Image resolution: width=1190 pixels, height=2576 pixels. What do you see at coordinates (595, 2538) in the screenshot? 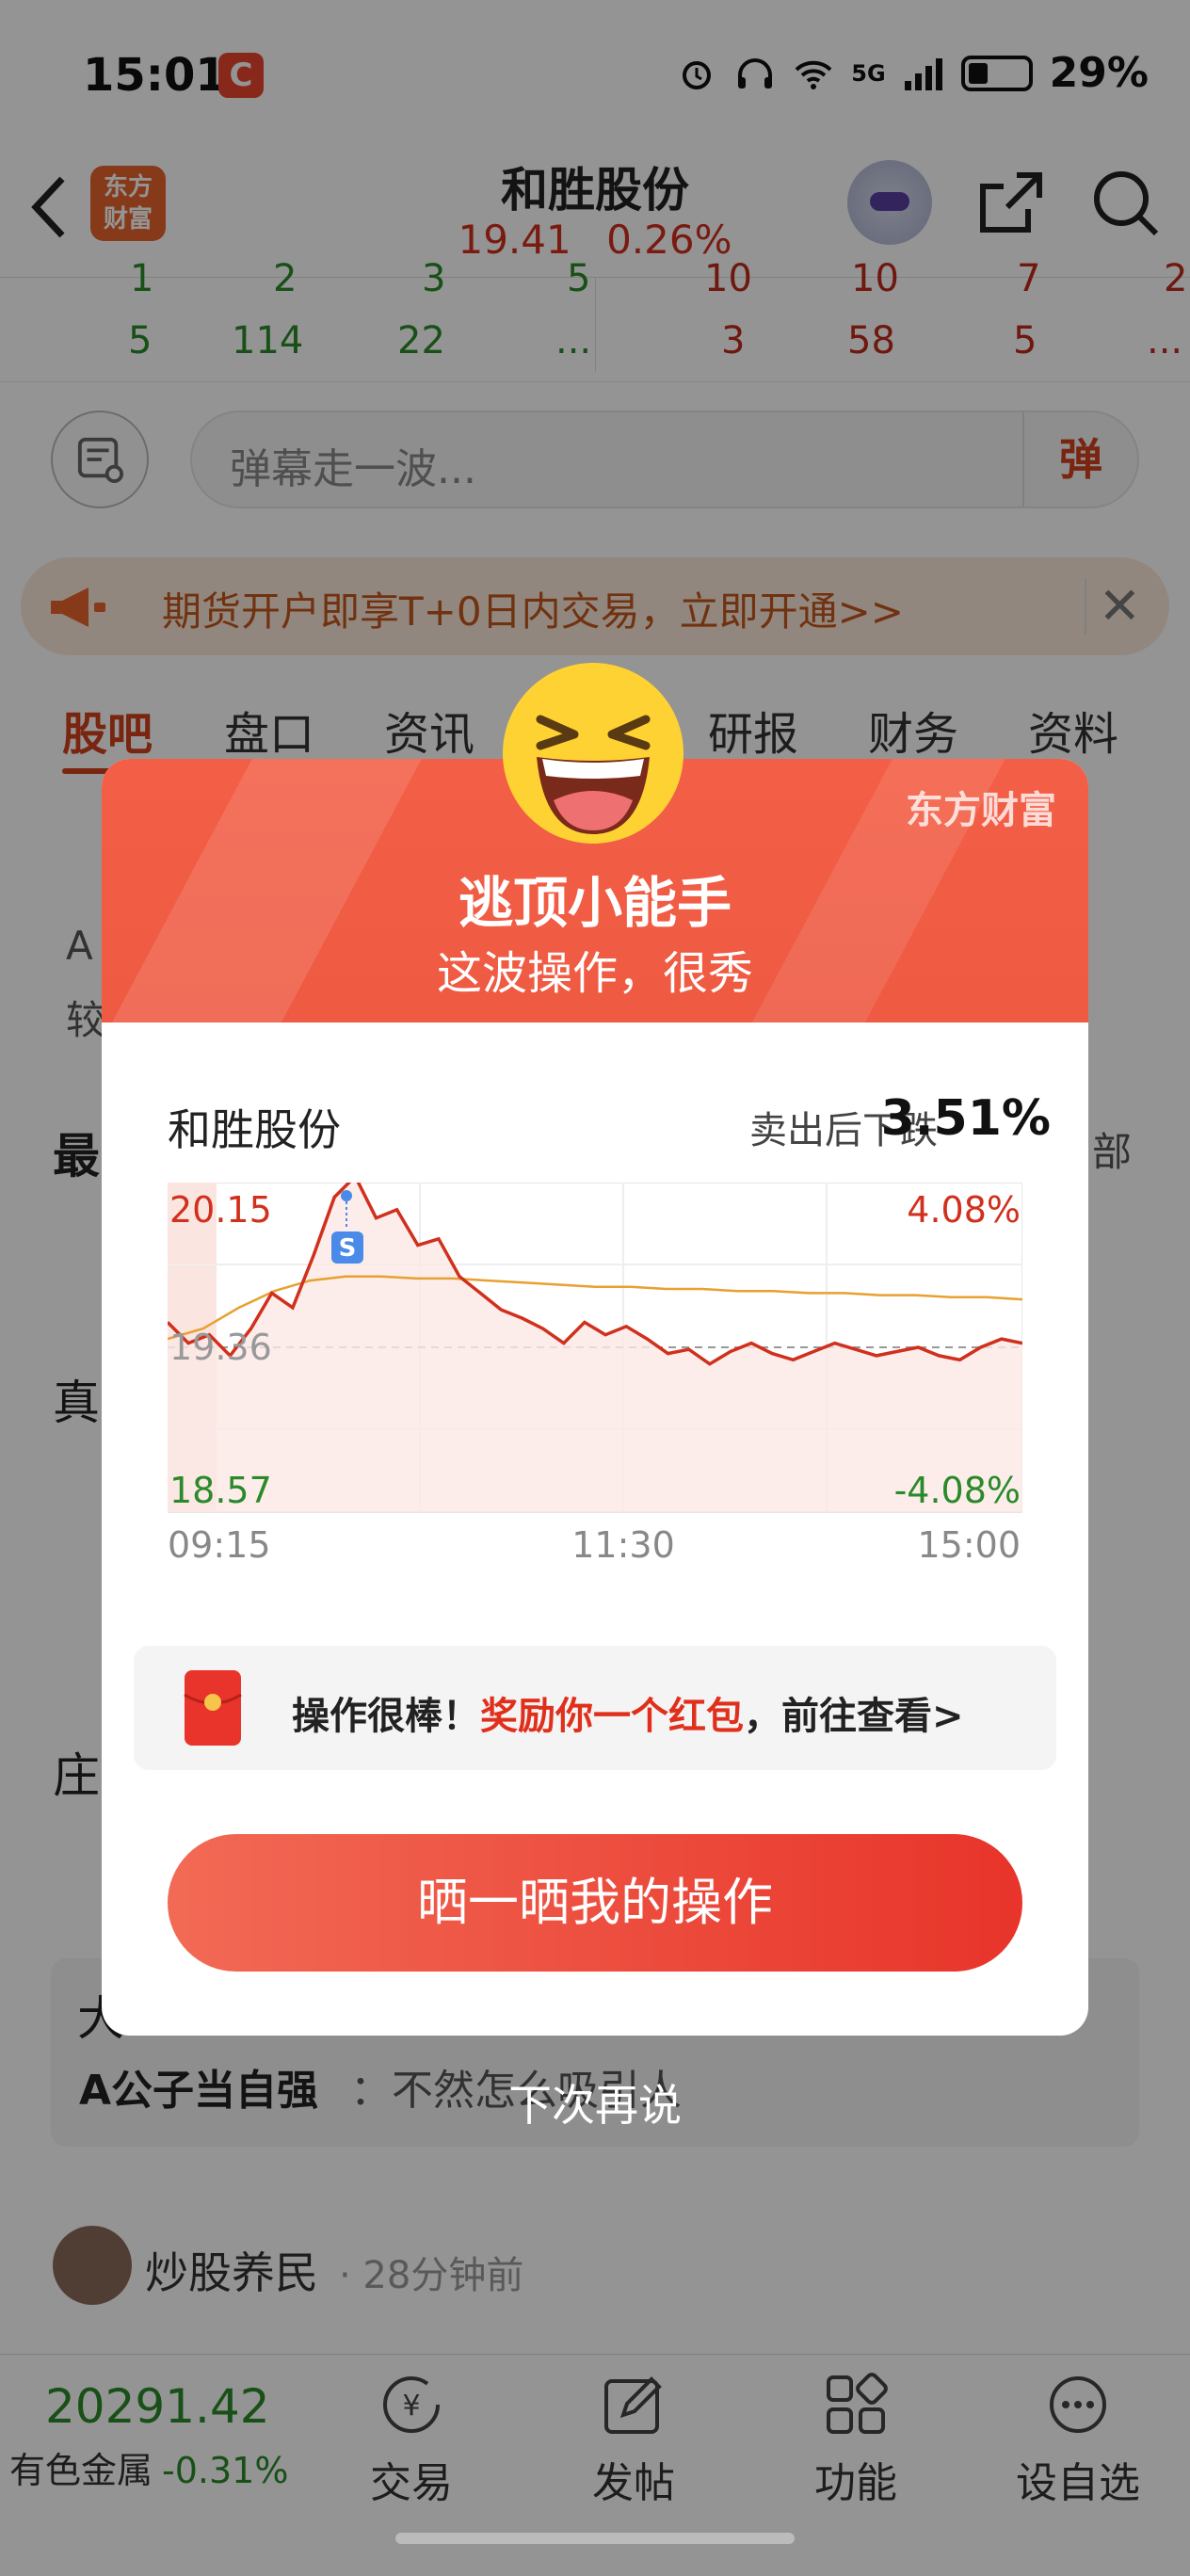
I see `home-indicator` at bounding box center [595, 2538].